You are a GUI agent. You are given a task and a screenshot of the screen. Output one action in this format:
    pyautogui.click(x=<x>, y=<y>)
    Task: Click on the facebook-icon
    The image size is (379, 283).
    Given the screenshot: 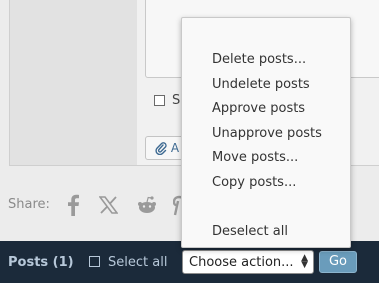 What is the action you would take?
    pyautogui.click(x=73, y=205)
    